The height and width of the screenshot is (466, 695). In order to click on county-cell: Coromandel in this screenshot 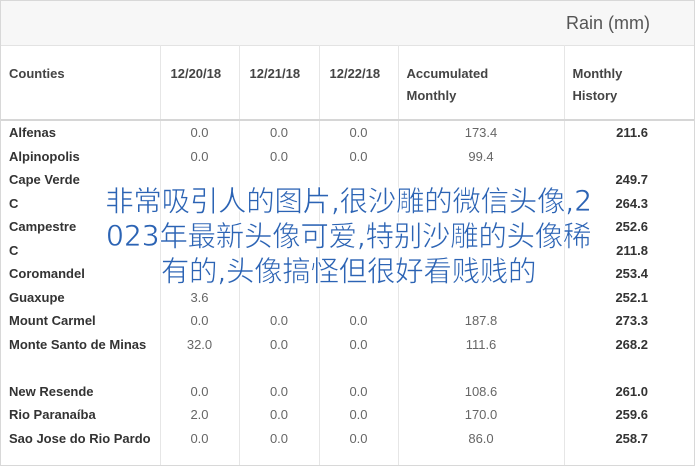, I will do `click(81, 274)`.